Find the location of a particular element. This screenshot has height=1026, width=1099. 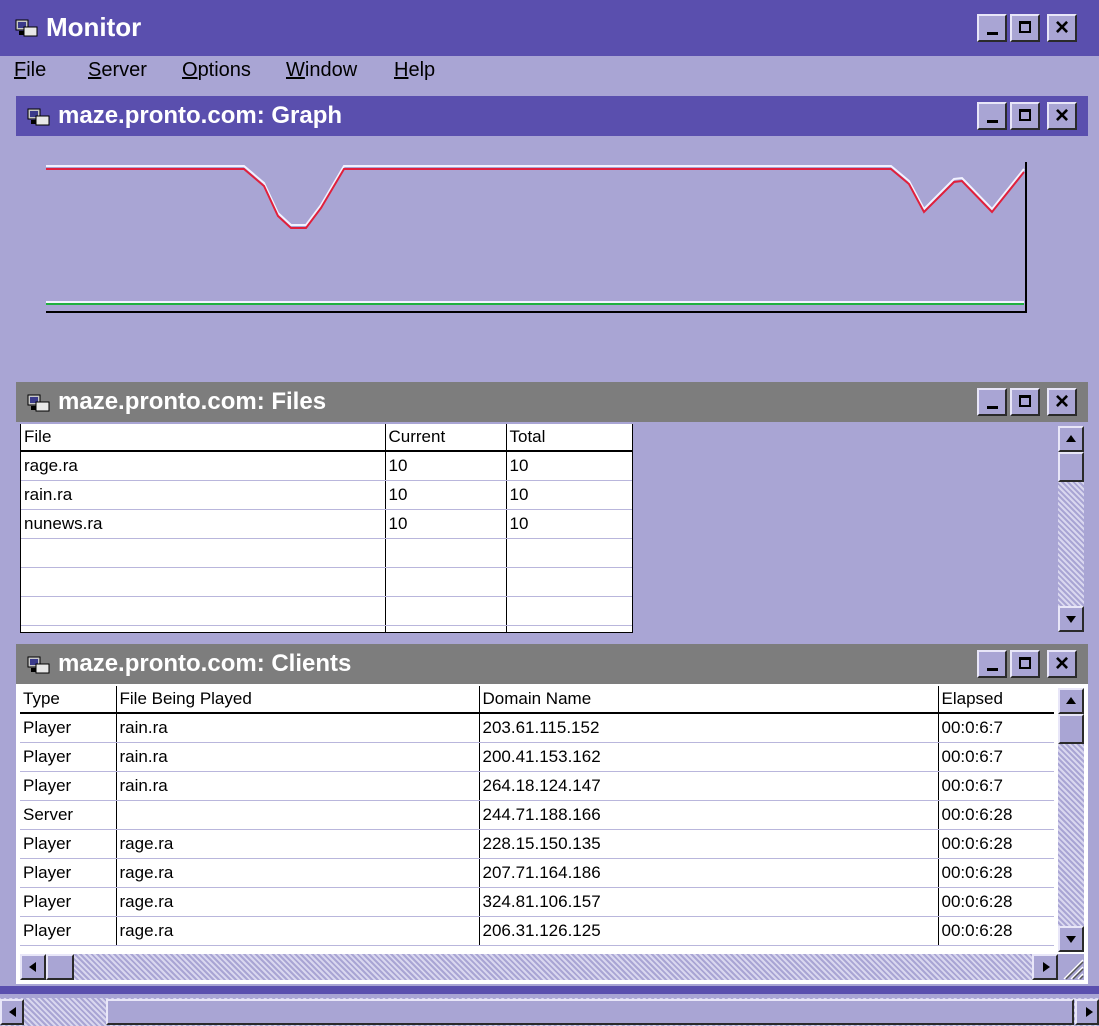

domain-cell: 203.61.115.152 is located at coordinates (709, 728).